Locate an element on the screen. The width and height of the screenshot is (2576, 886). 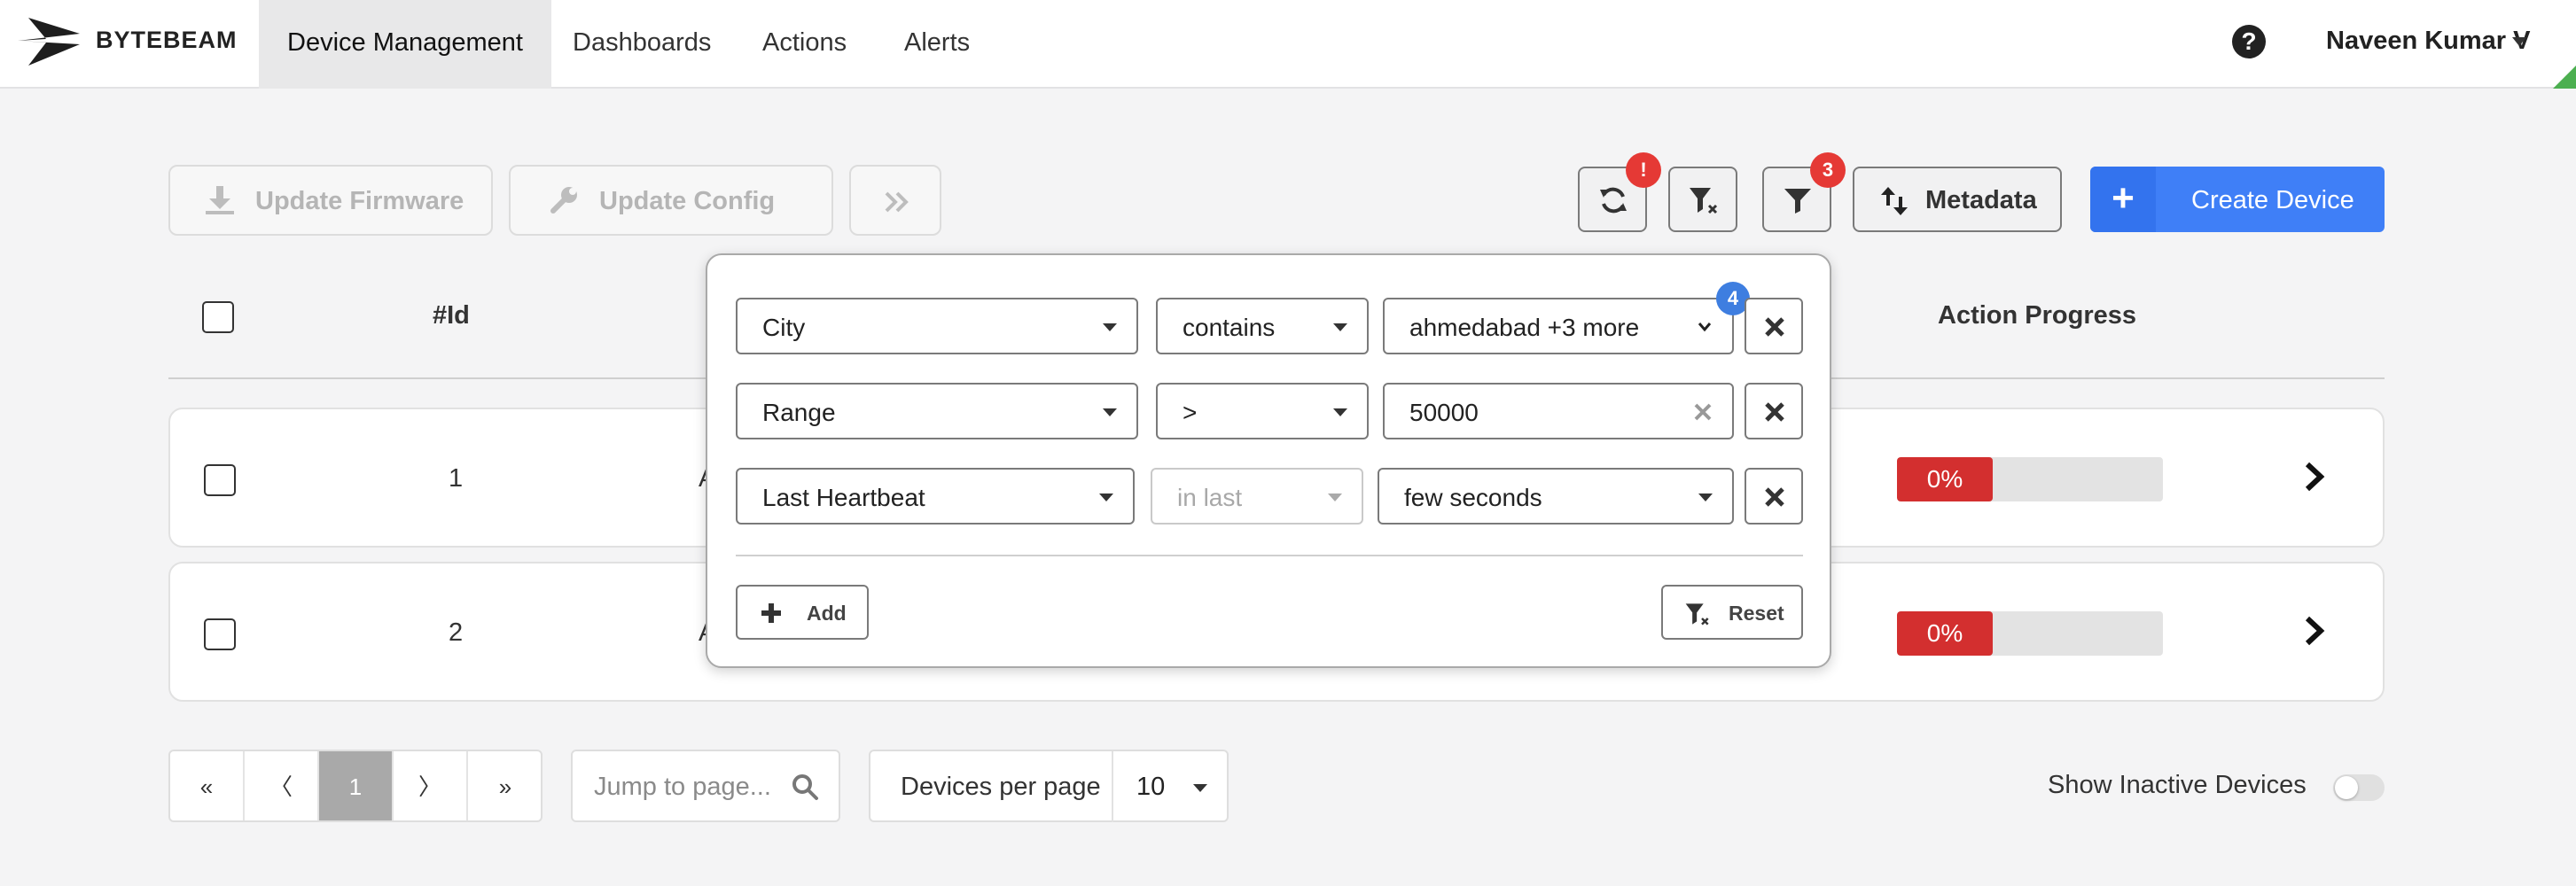
filter-value-text: 50000 is located at coordinates (1444, 413).